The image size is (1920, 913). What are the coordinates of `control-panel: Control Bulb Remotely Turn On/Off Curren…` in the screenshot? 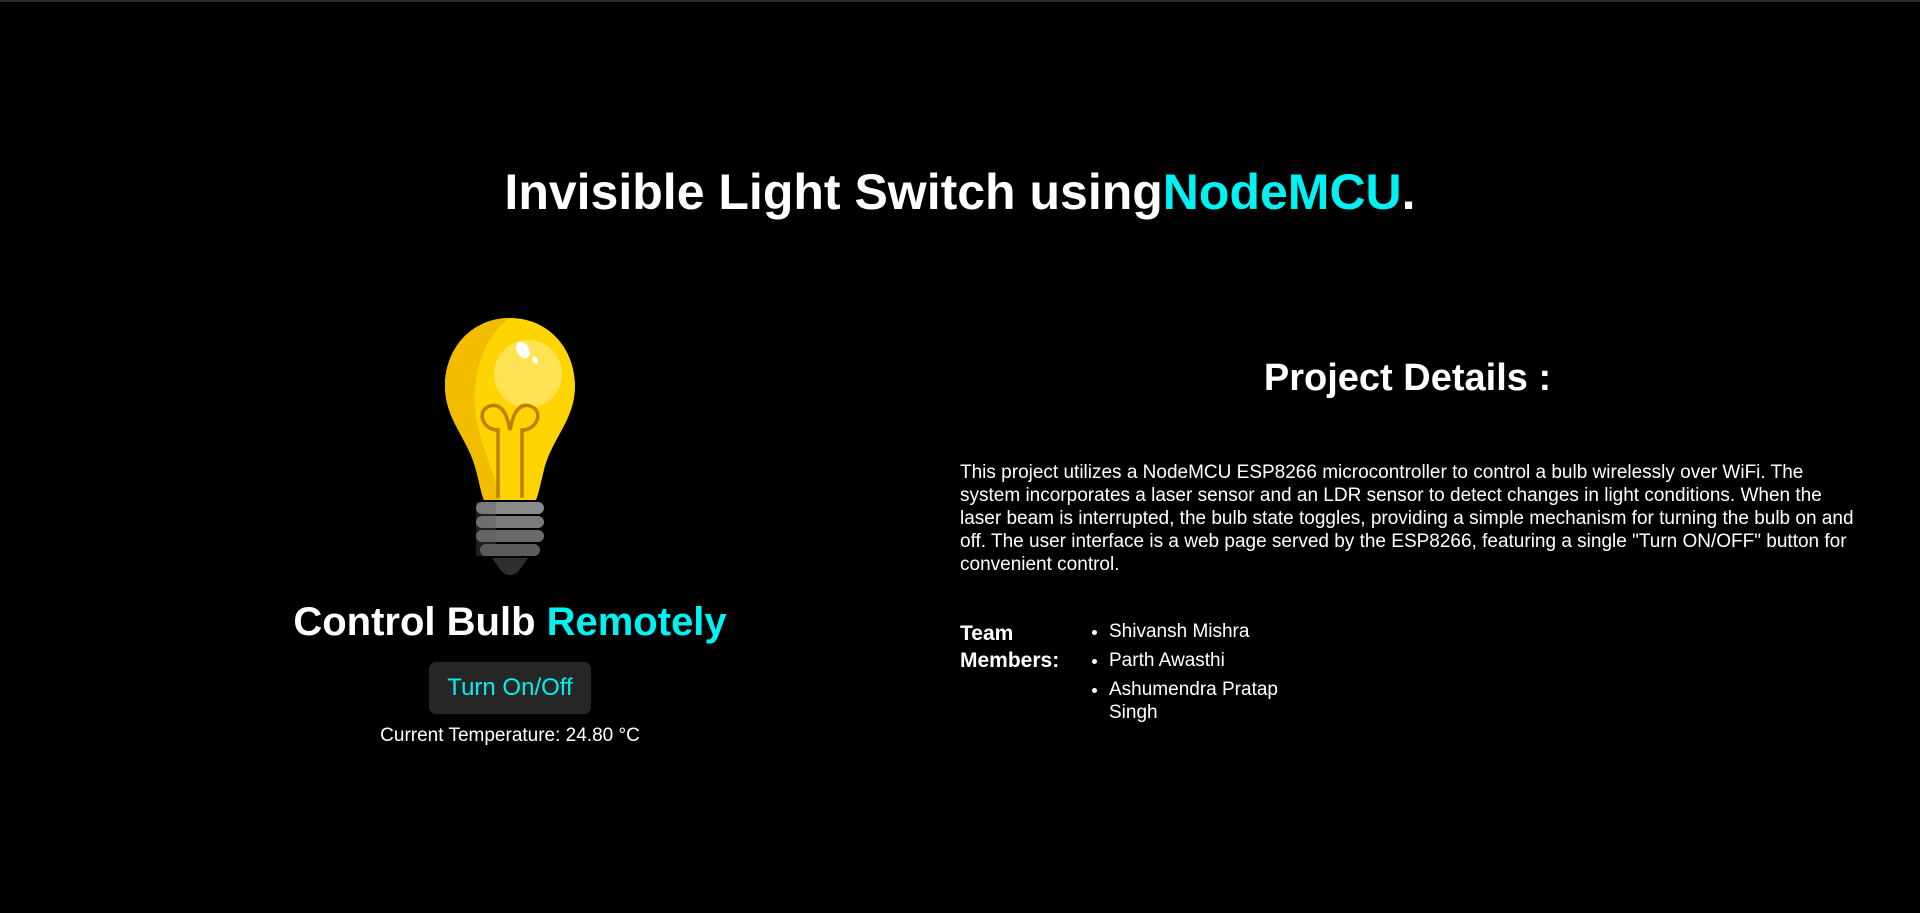 It's located at (510, 529).